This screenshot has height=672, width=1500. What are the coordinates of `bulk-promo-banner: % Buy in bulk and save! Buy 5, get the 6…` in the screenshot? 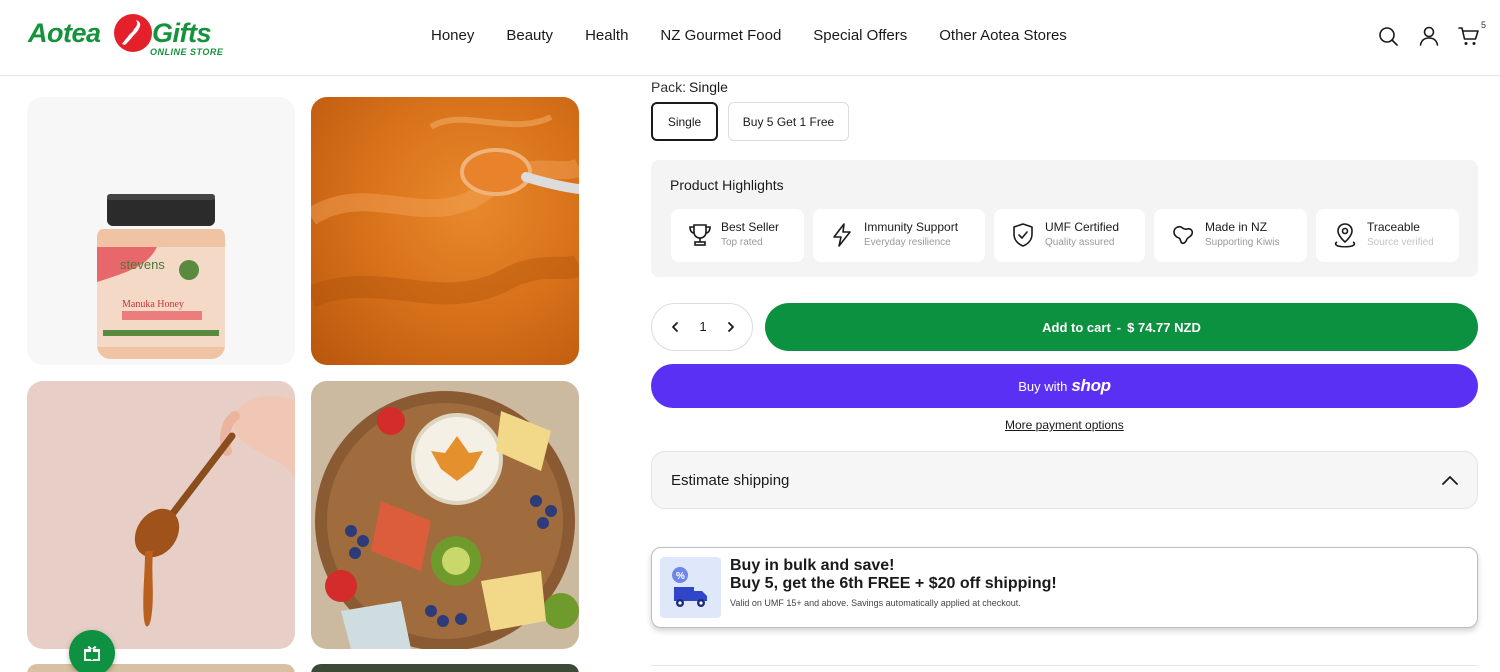 It's located at (1064, 587).